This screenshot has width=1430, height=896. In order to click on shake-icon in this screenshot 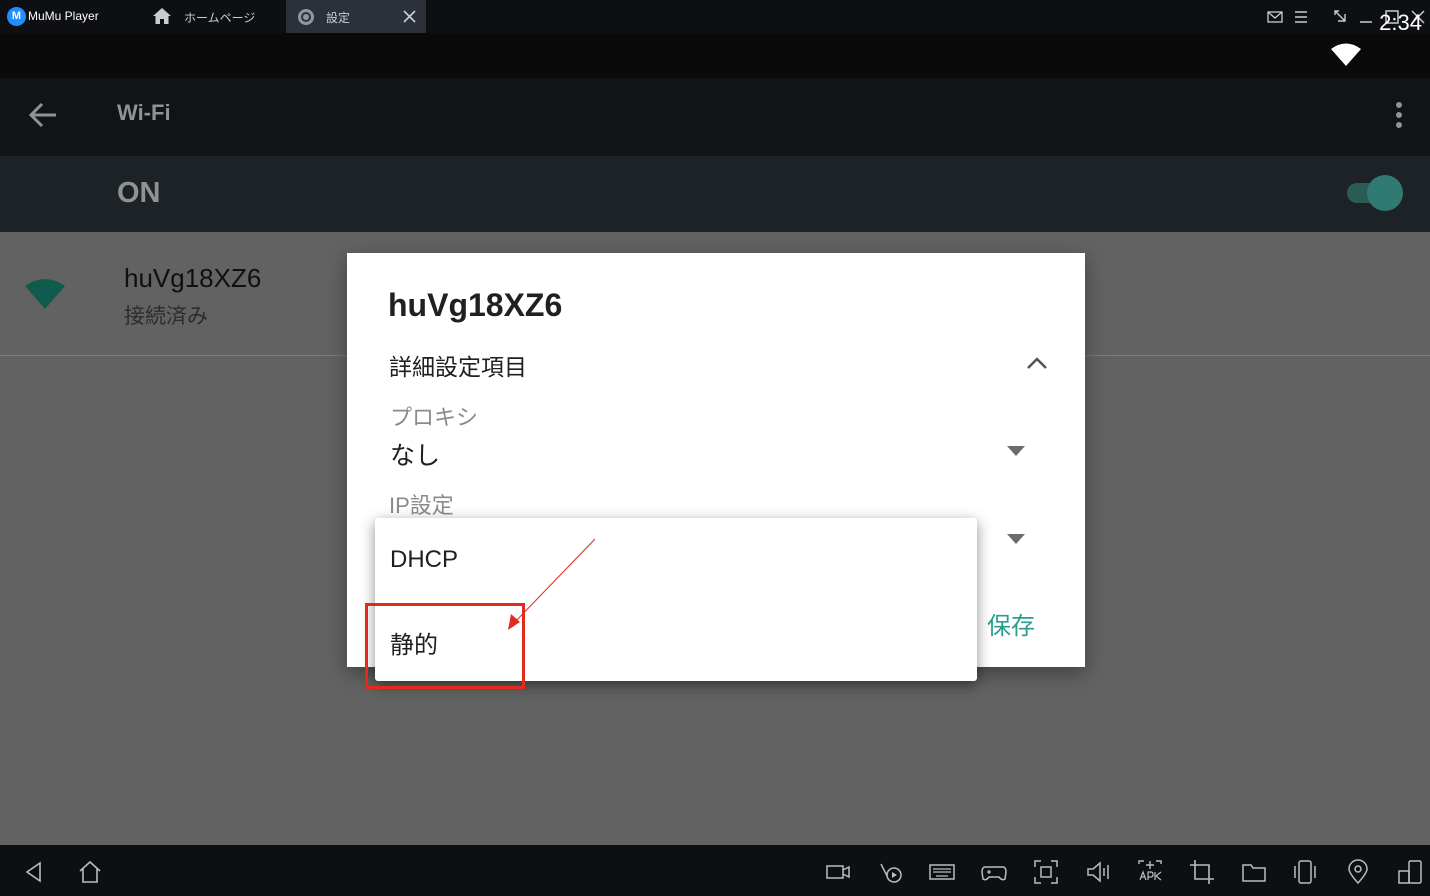, I will do `click(1305, 872)`.